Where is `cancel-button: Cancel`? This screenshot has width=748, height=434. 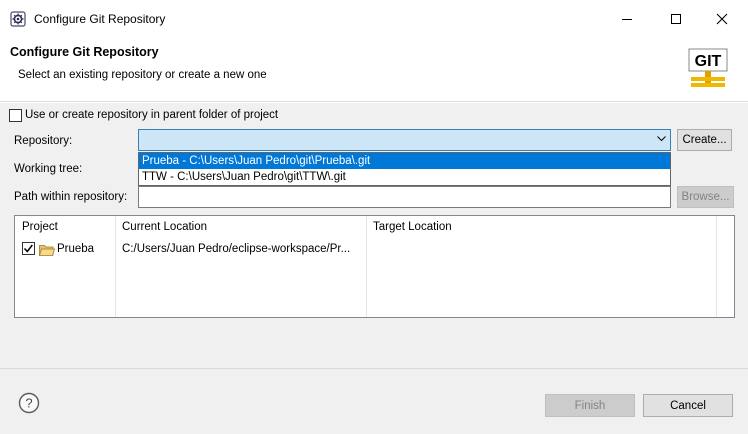
cancel-button: Cancel is located at coordinates (688, 405).